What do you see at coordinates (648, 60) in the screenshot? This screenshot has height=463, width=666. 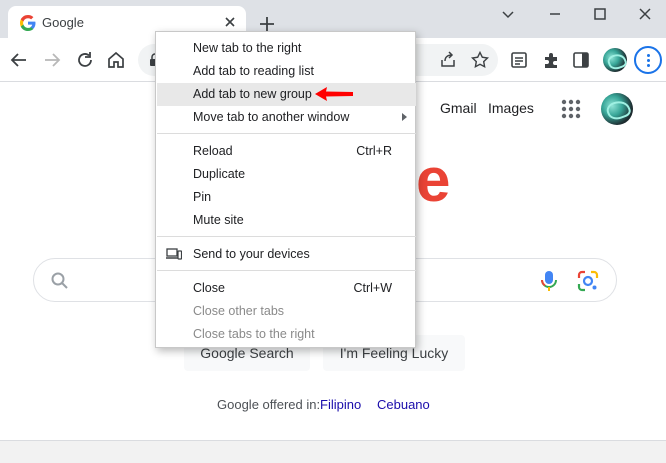 I see `kebab-menu-icon` at bounding box center [648, 60].